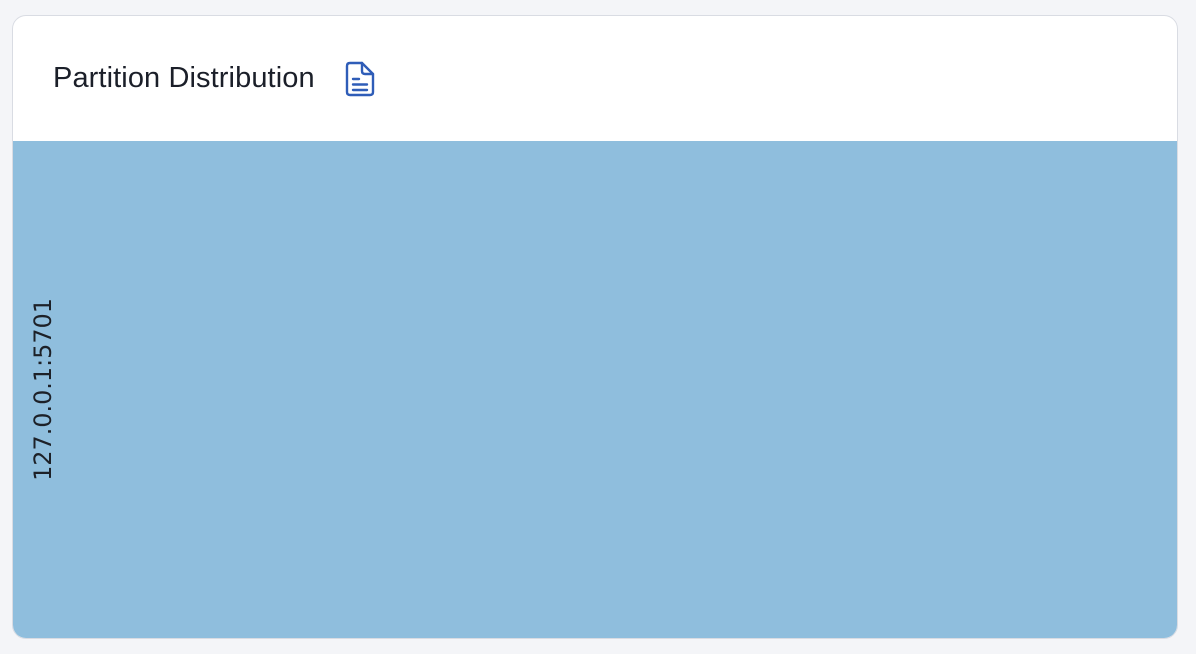 This screenshot has width=1196, height=654. What do you see at coordinates (360, 79) in the screenshot?
I see `document-icon` at bounding box center [360, 79].